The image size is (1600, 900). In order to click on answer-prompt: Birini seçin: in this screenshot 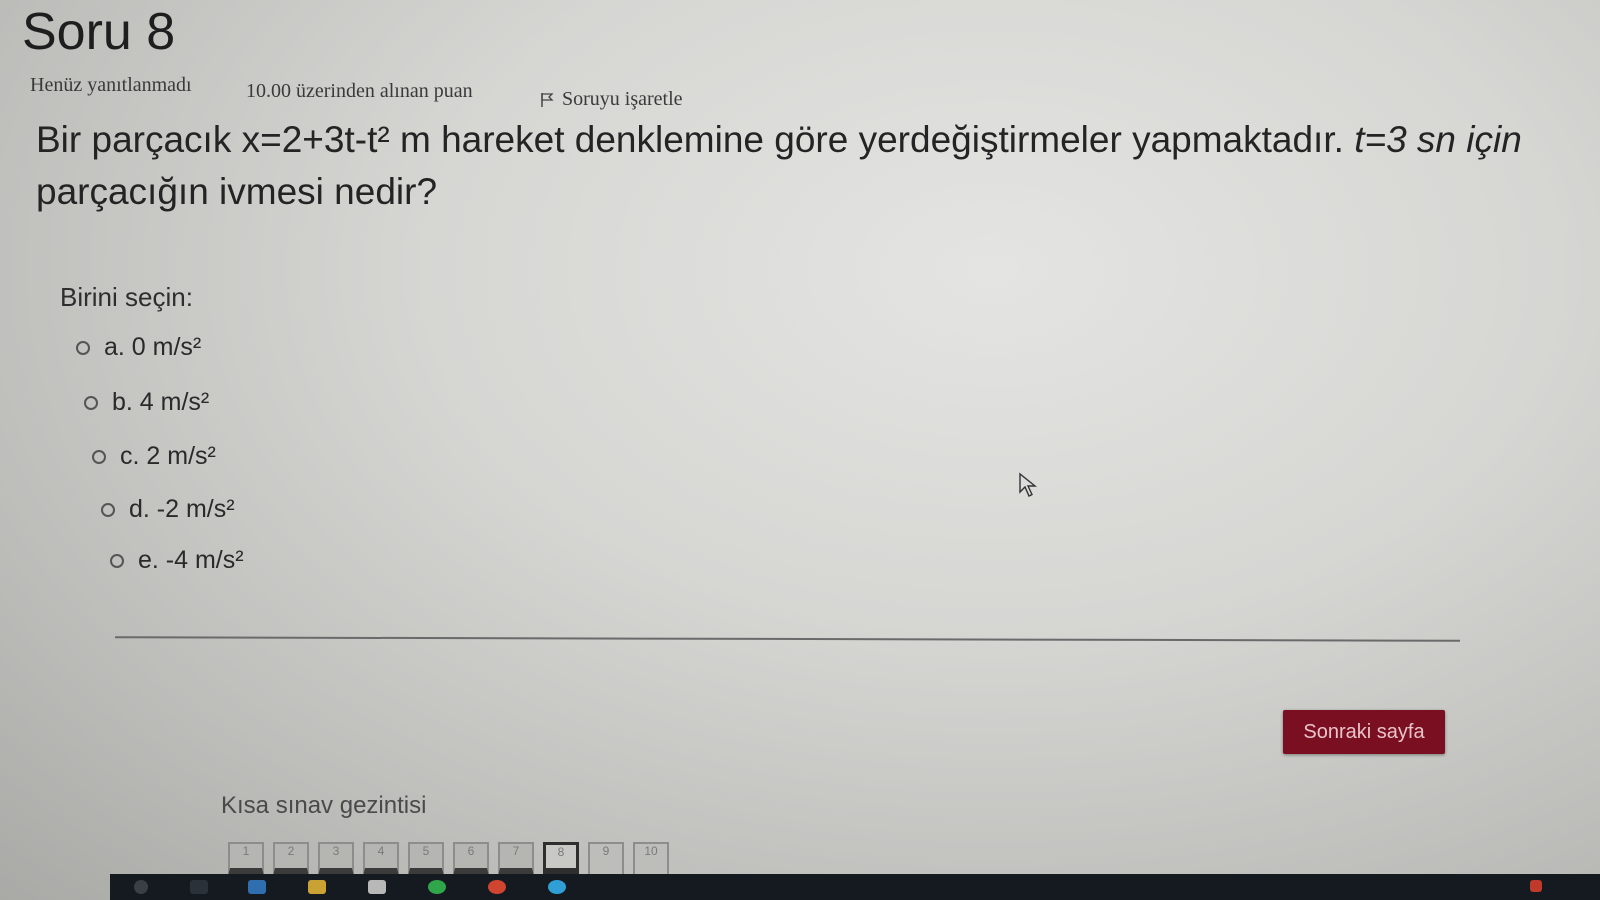, I will do `click(126, 297)`.